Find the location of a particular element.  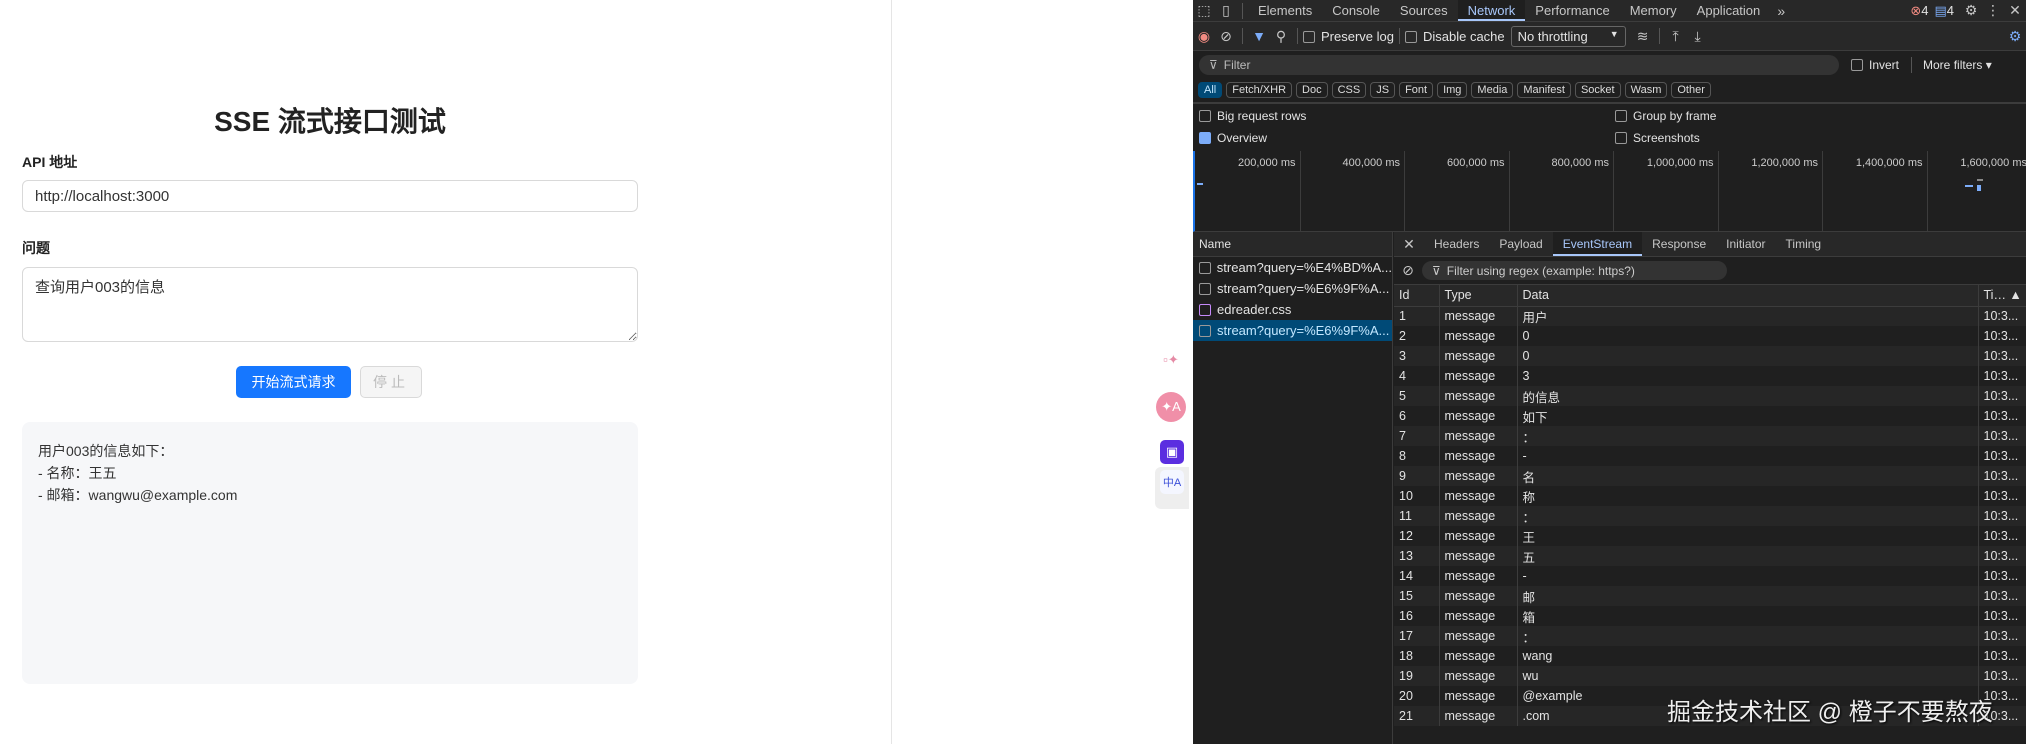

type-filter-socket: Socket is located at coordinates (1597, 90).